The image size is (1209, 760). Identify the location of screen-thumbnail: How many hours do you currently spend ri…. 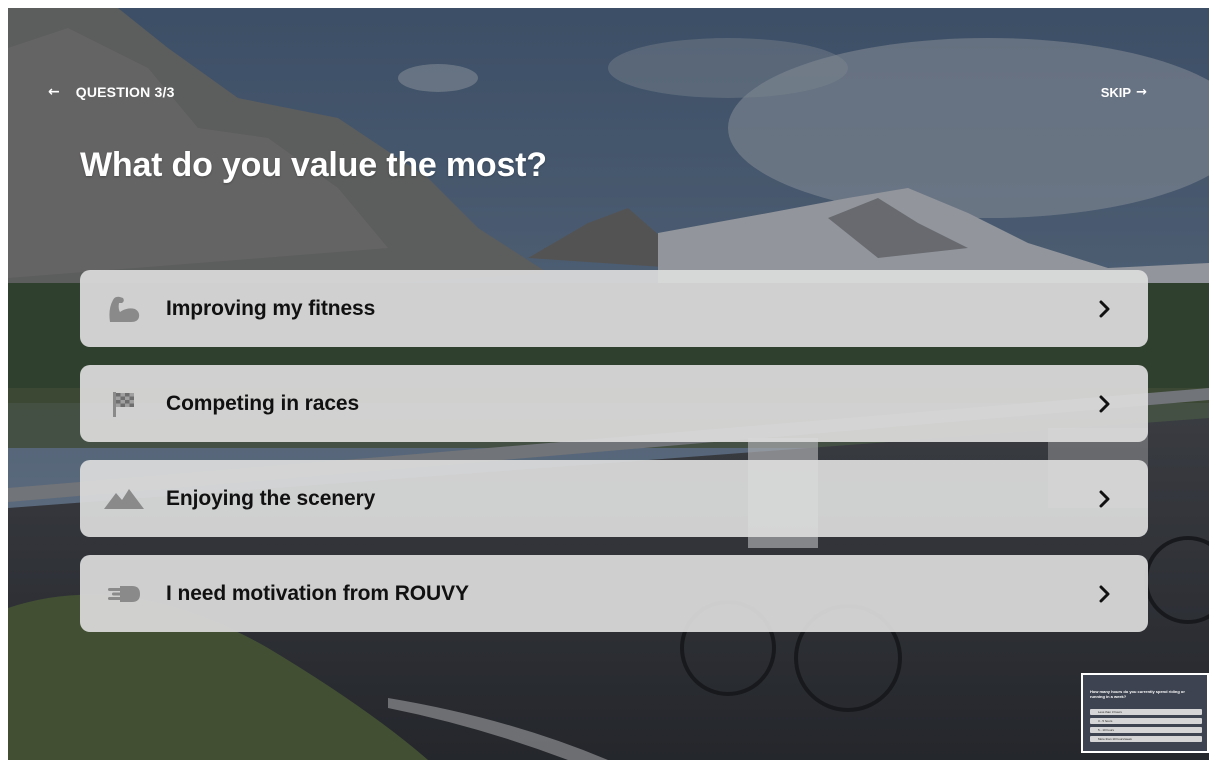
(1145, 713).